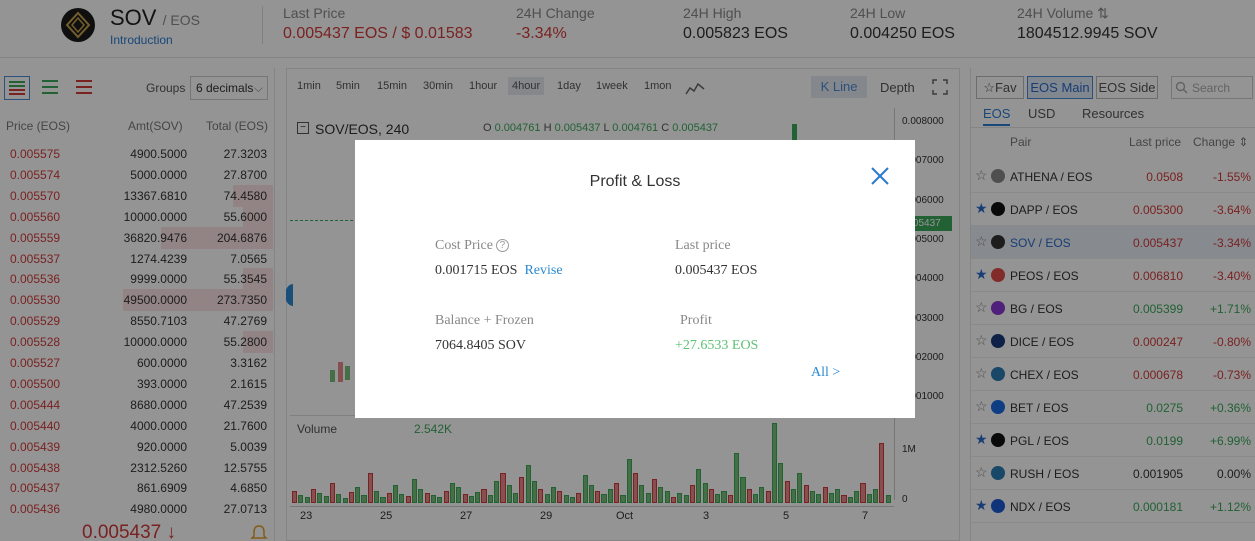 The image size is (1255, 541). I want to click on cost-price-value: 0.001715 EOS, so click(476, 270).